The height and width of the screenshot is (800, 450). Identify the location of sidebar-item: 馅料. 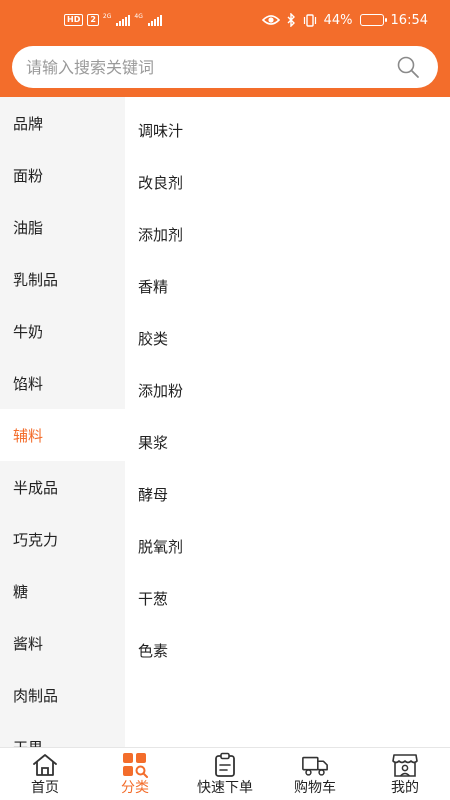
(62, 383).